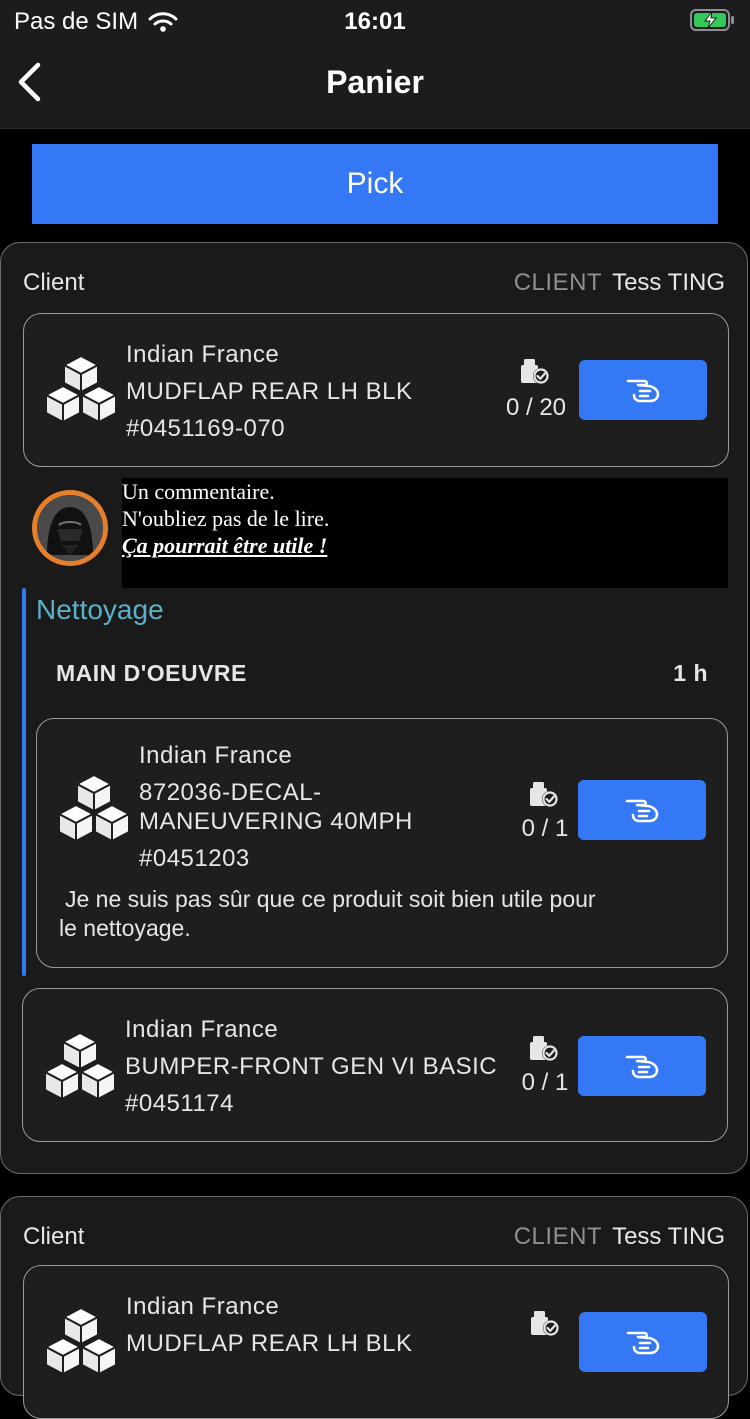 This screenshot has width=750, height=1419. Describe the element at coordinates (151, 673) in the screenshot. I see `labor-label: MAIN D'OEUVRE` at that location.